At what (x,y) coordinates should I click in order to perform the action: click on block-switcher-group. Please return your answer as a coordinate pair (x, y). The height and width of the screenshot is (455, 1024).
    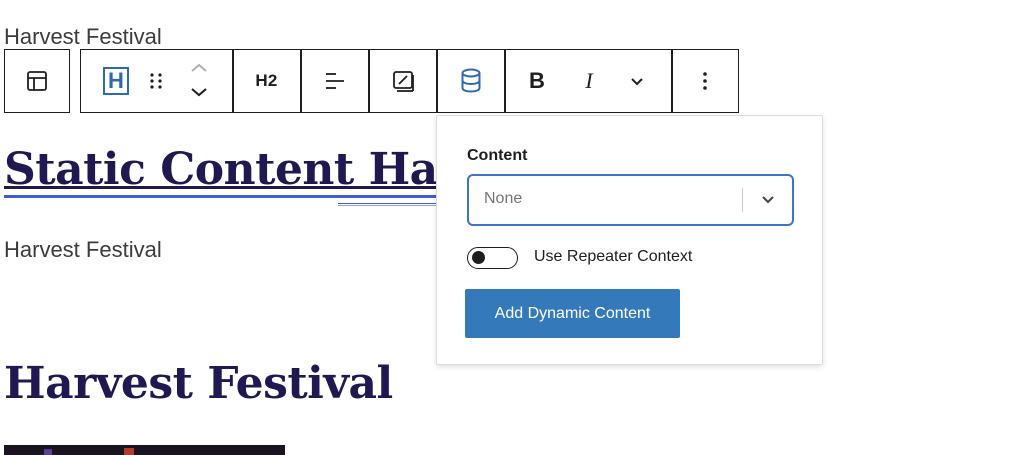
    Looking at the image, I should click on (37, 81).